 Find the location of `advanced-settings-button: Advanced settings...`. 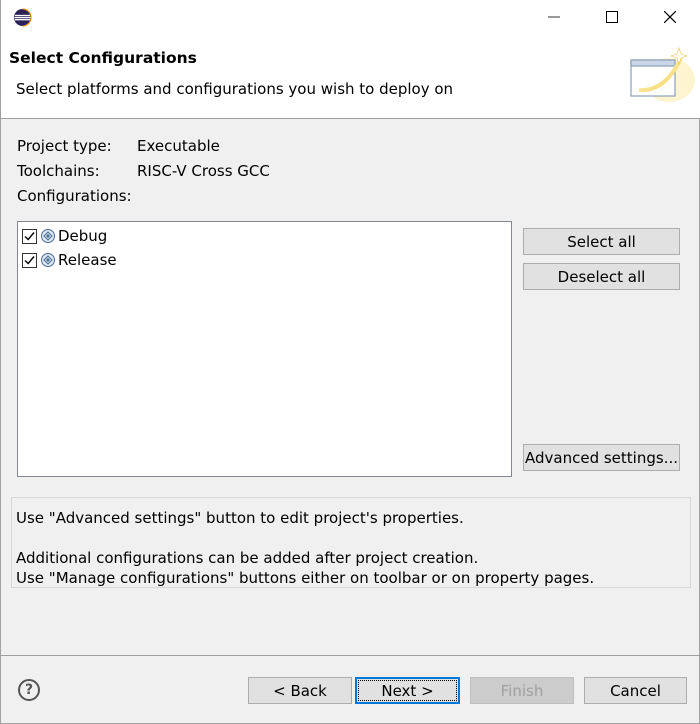

advanced-settings-button: Advanced settings... is located at coordinates (601, 457).